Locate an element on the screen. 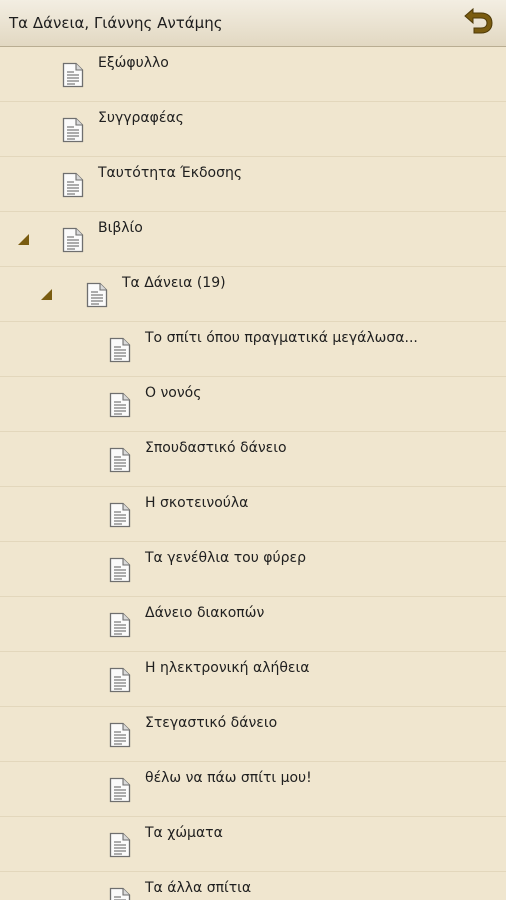  toc-item: Τα άλλα σπίτια is located at coordinates (253, 886).